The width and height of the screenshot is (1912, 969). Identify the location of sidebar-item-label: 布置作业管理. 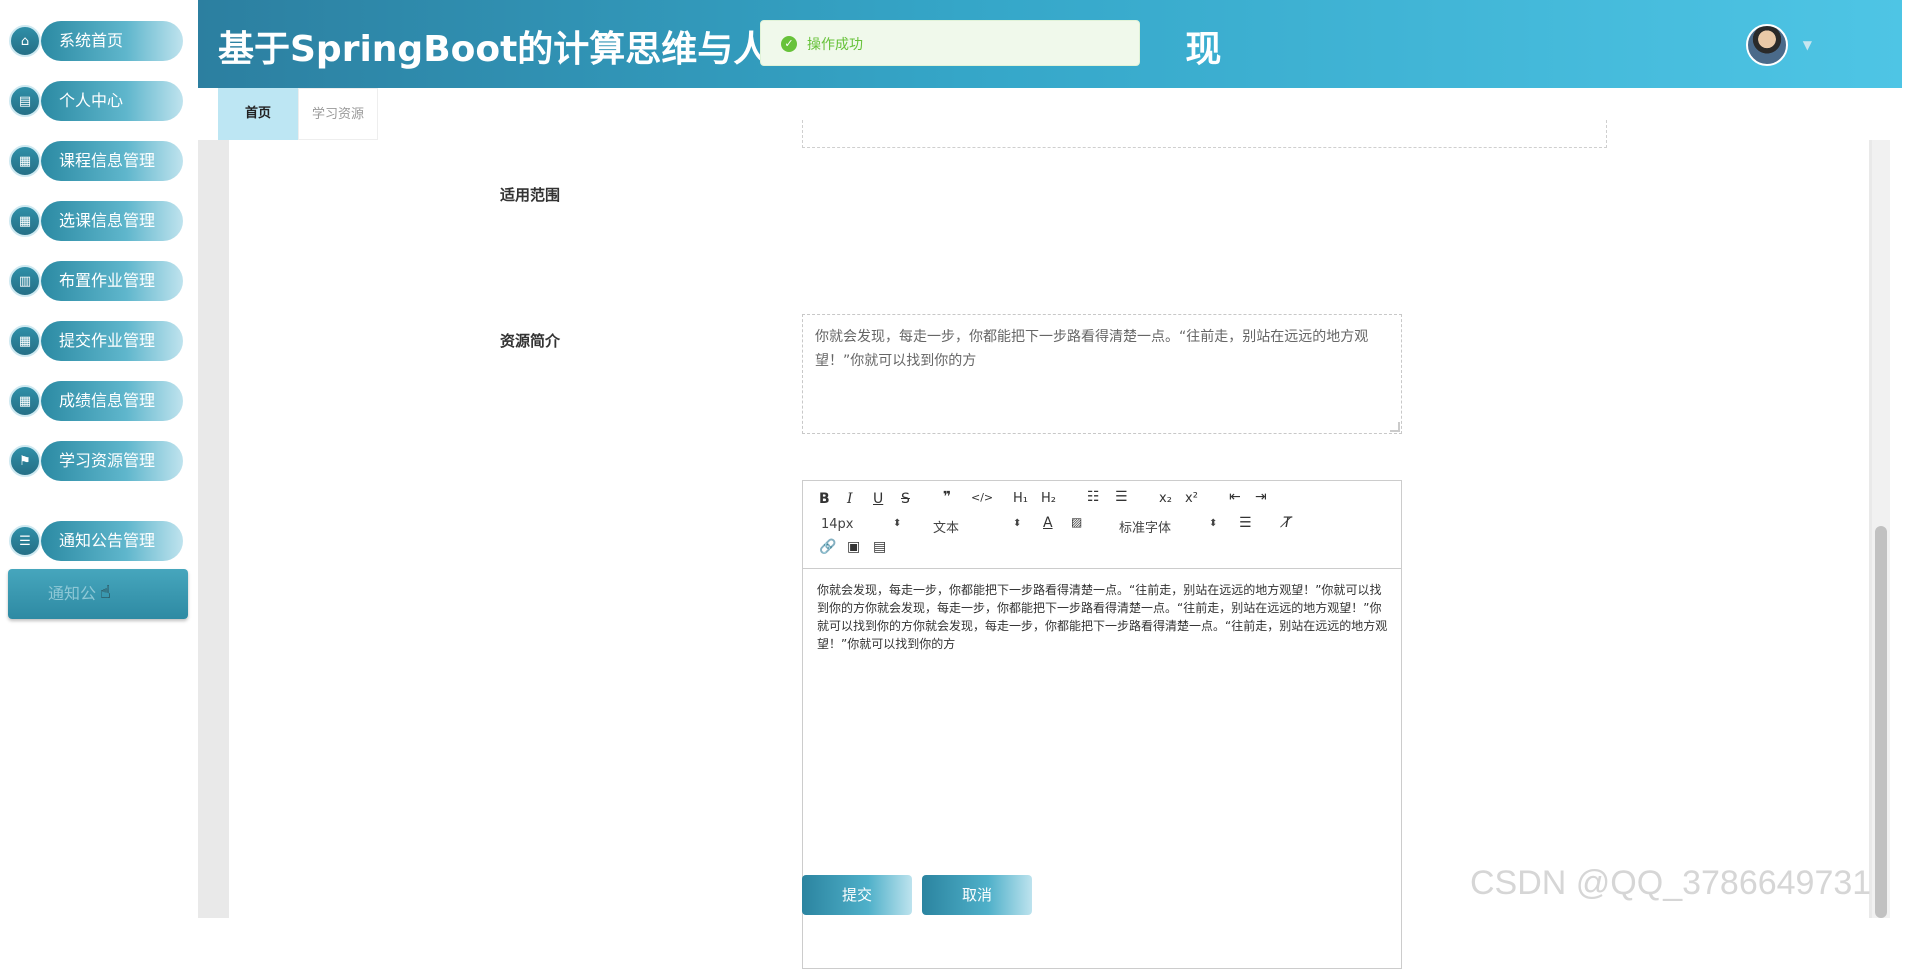
(112, 281).